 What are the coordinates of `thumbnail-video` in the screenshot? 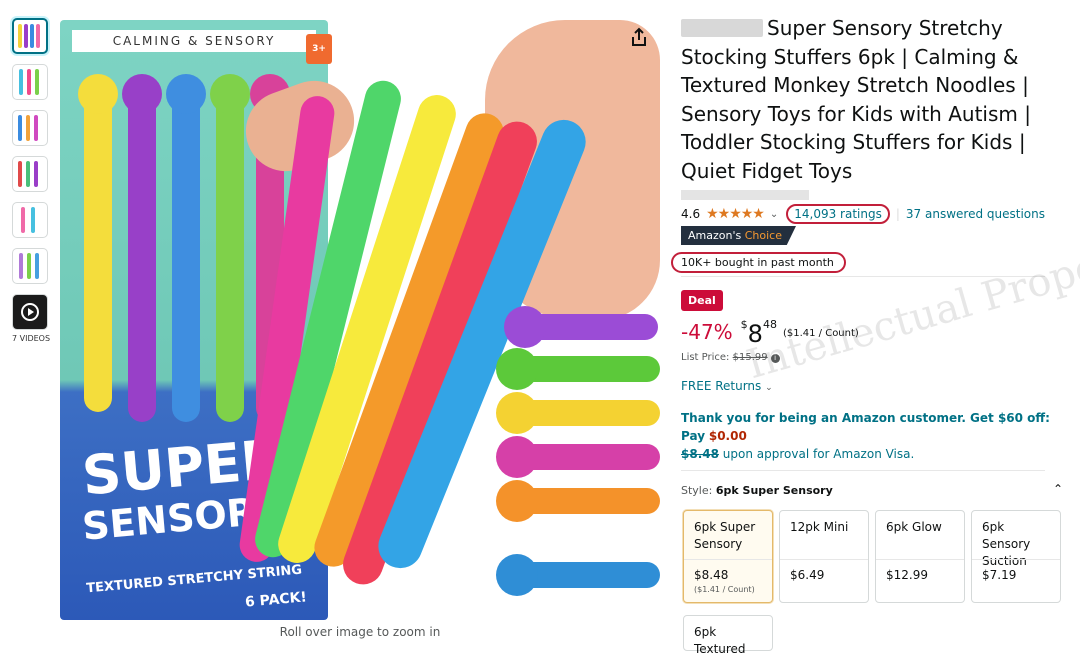 It's located at (30, 312).